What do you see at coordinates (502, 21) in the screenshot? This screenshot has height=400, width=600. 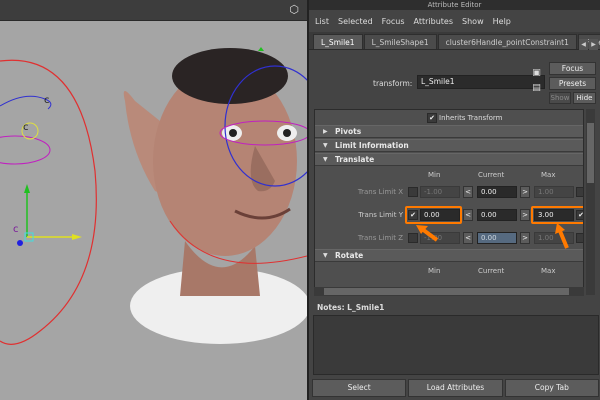 I see `menu-help: Help` at bounding box center [502, 21].